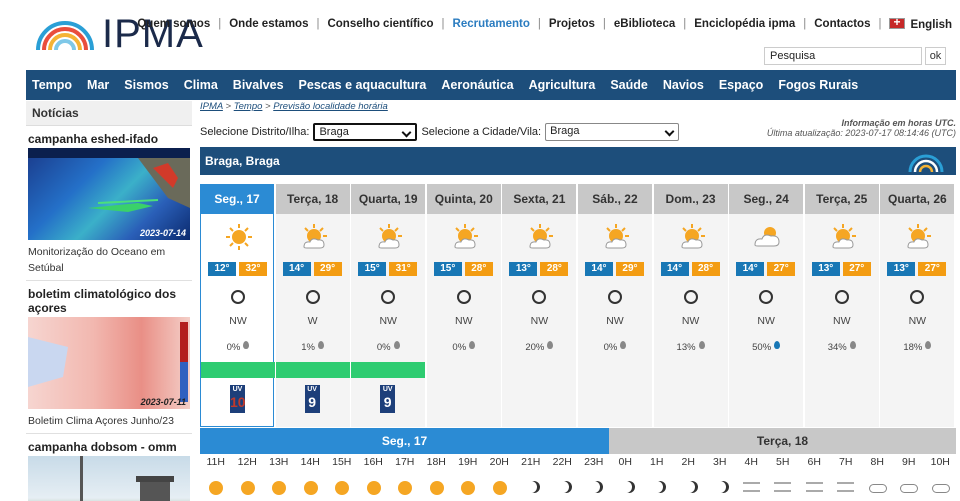 The height and width of the screenshot is (501, 960). I want to click on day-name: Sexta, 21, so click(539, 199).